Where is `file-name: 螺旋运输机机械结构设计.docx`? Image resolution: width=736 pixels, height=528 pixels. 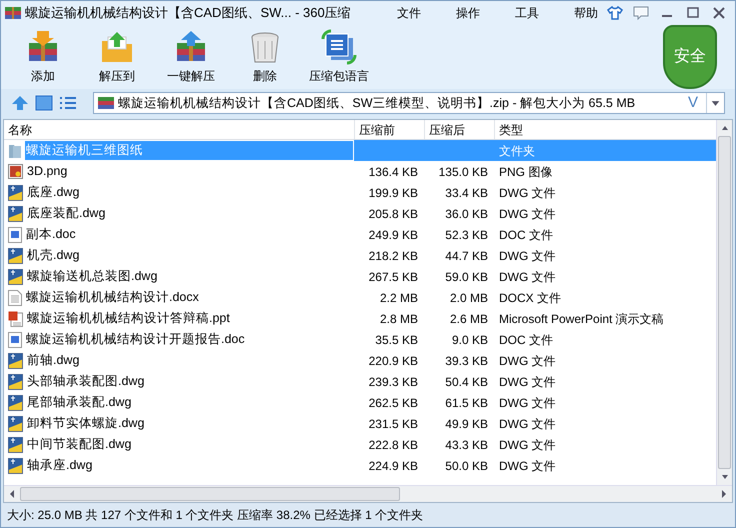 file-name: 螺旋运输机机械结构设计.docx is located at coordinates (112, 297).